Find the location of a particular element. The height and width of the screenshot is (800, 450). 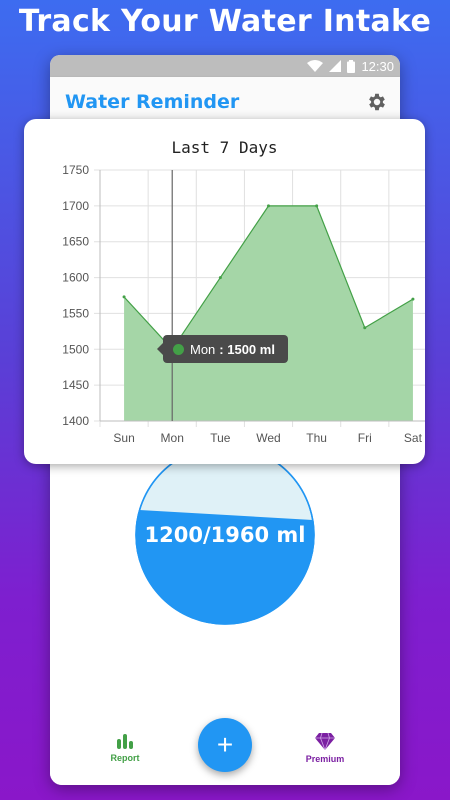

status-time: 12:30 is located at coordinates (377, 66).